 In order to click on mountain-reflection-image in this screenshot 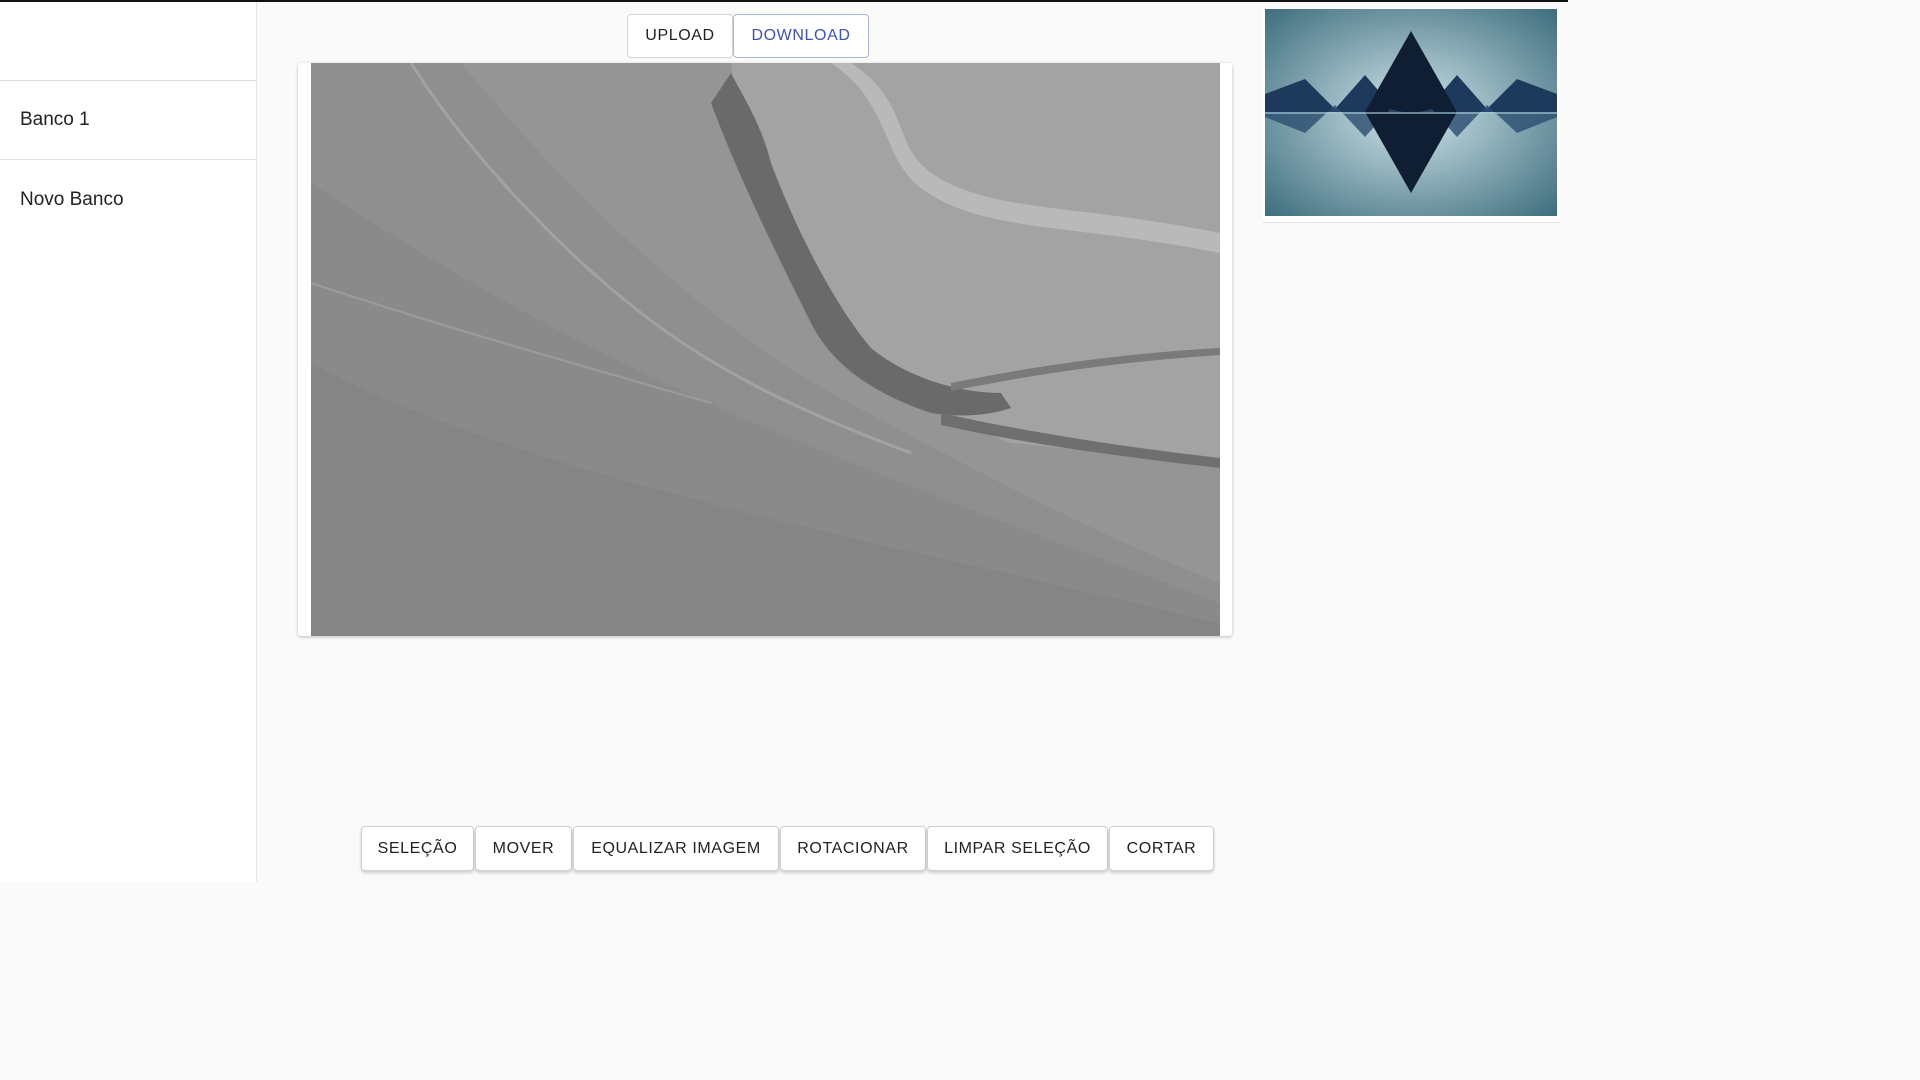, I will do `click(1411, 112)`.